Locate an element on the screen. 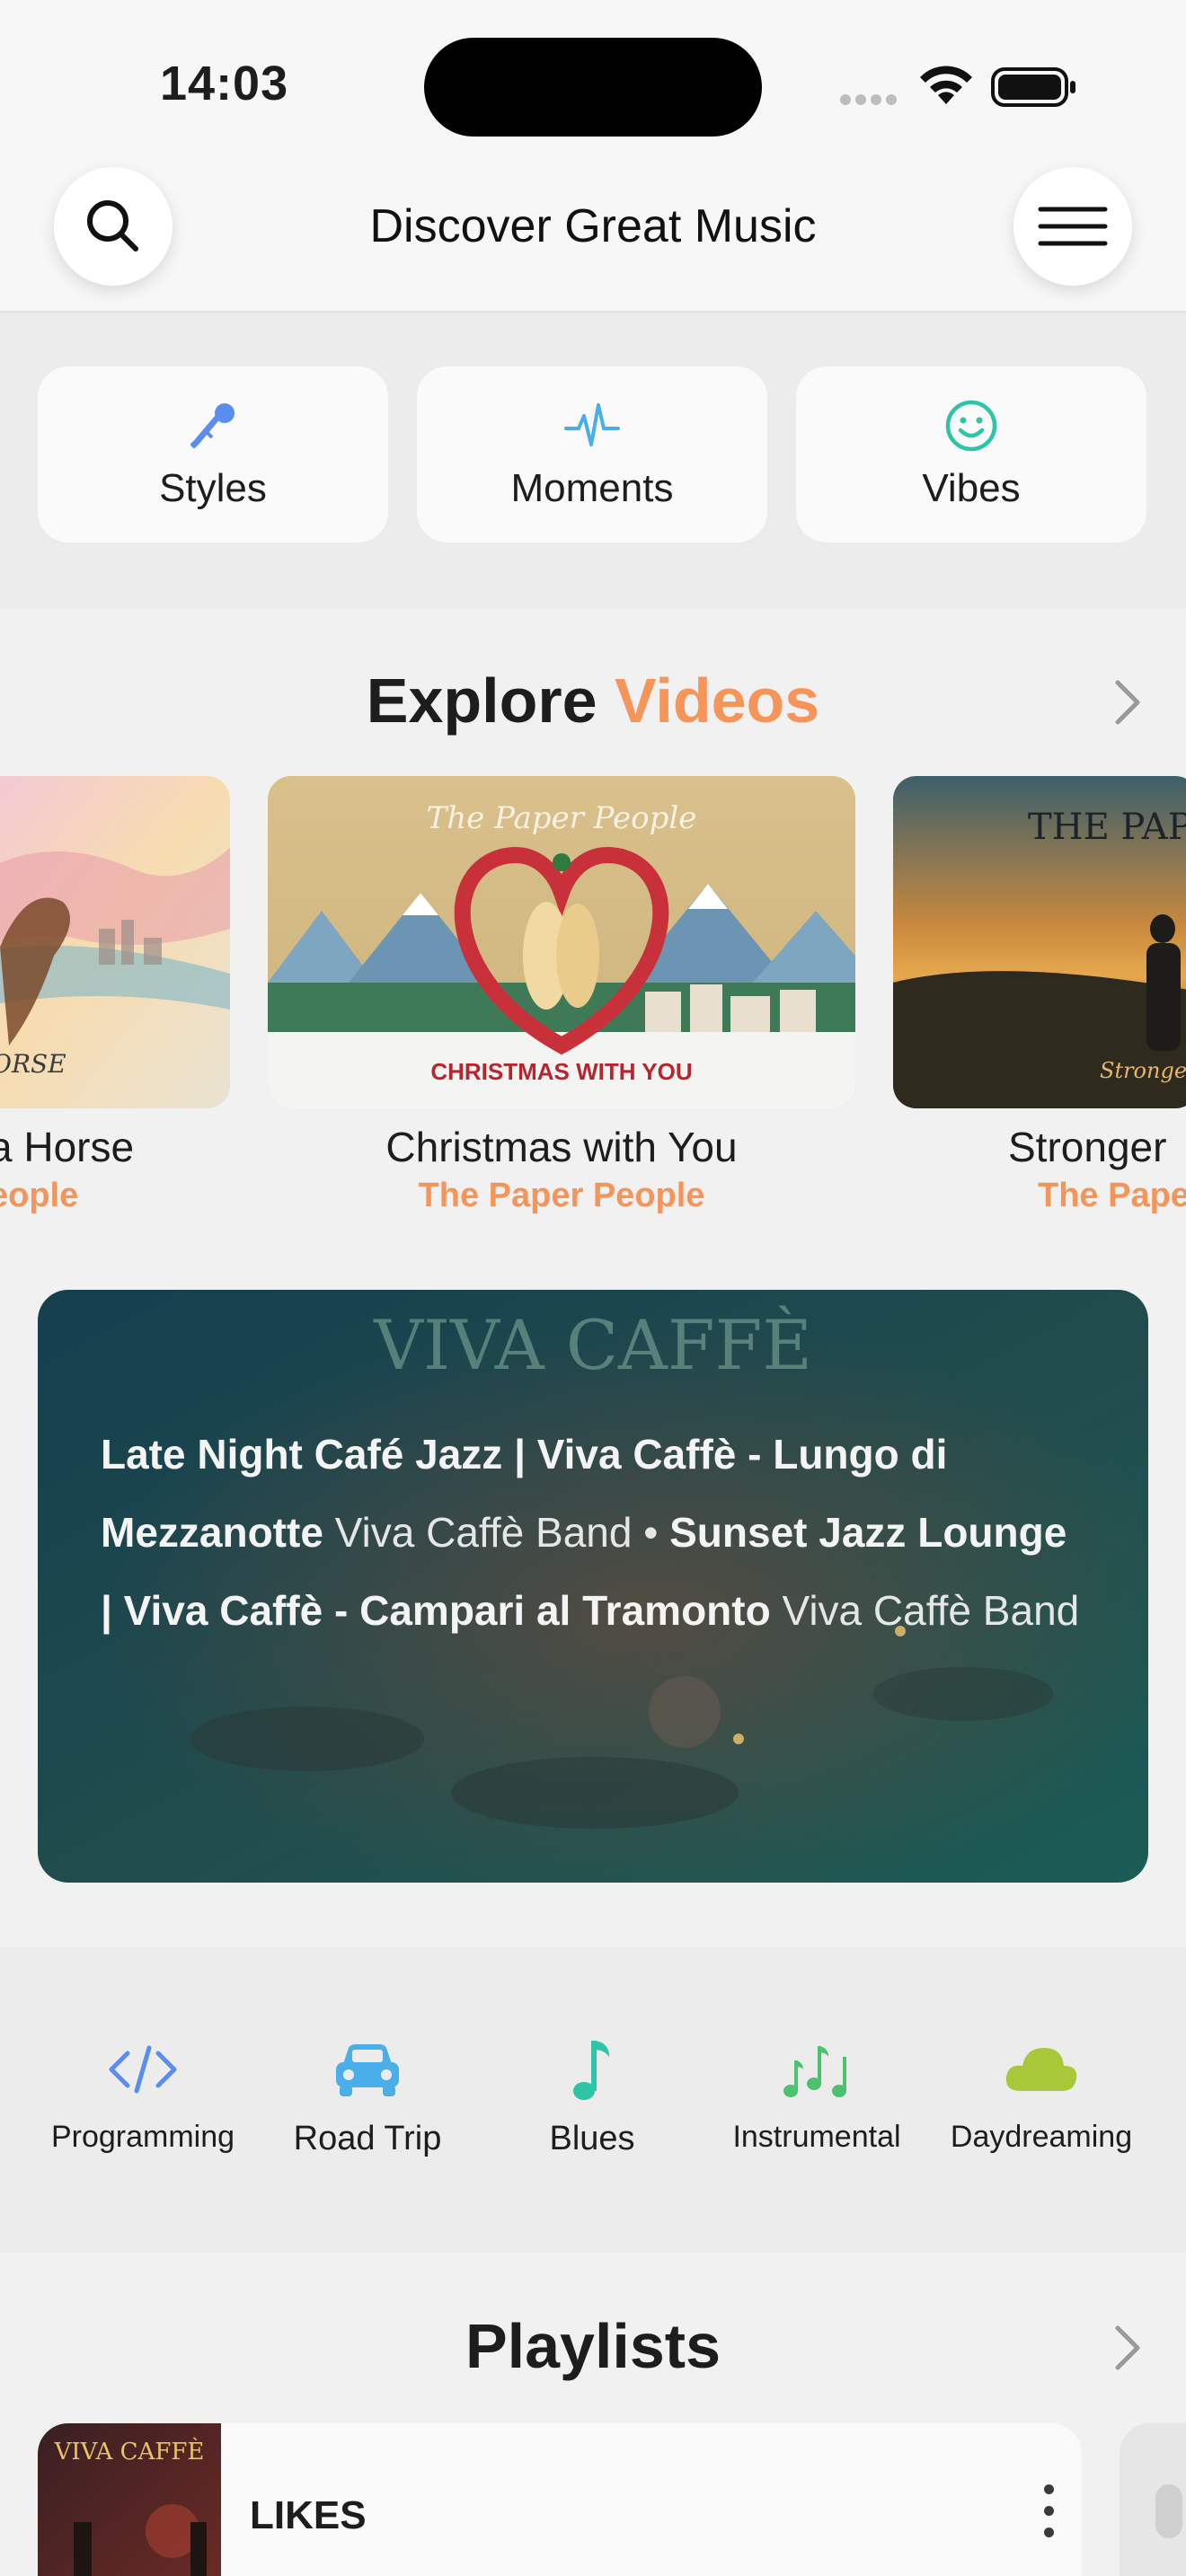 The image size is (1186, 2576). mood-programming: Programming is located at coordinates (143, 2096).